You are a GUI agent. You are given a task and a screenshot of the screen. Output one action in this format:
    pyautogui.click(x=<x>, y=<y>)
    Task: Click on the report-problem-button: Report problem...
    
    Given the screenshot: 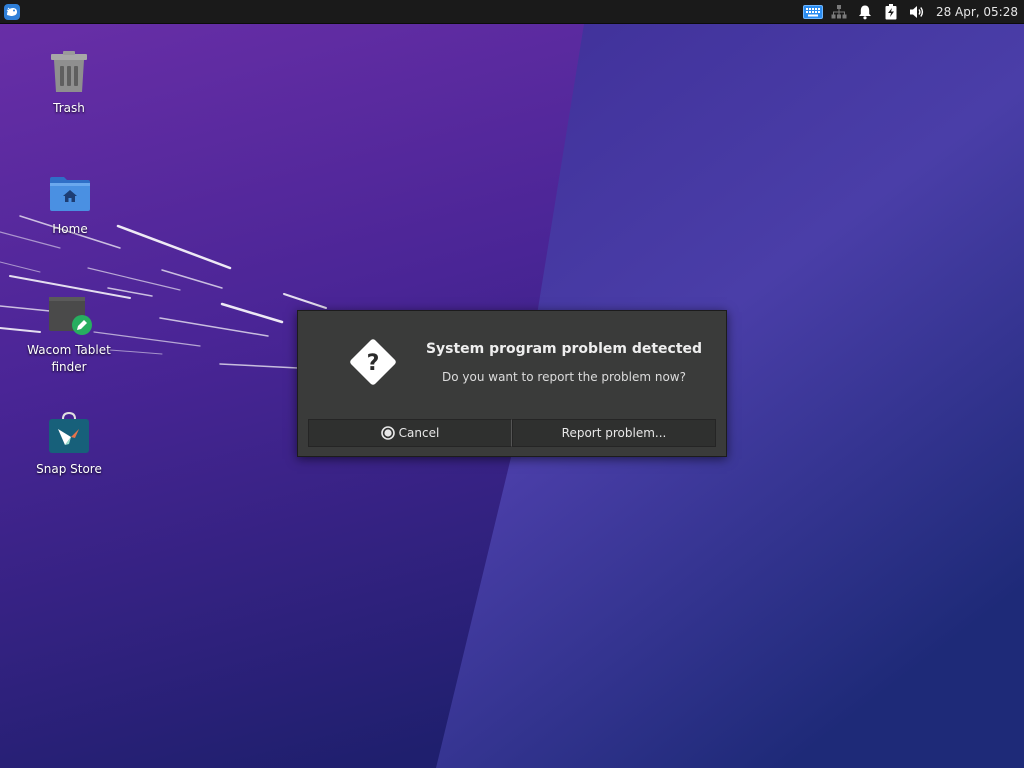 What is the action you would take?
    pyautogui.click(x=614, y=433)
    